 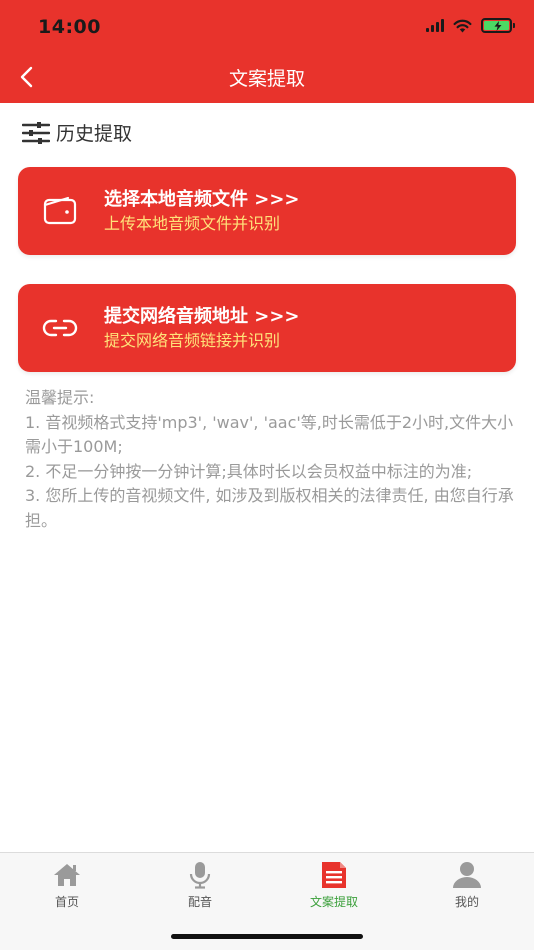 I want to click on home-icon, so click(x=67, y=875).